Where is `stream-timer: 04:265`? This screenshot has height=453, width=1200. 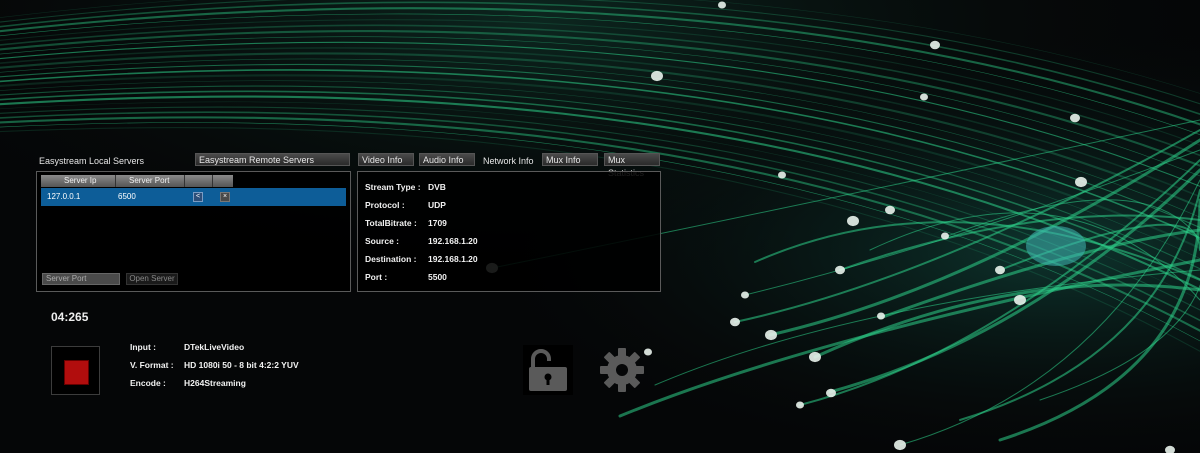 stream-timer: 04:265 is located at coordinates (70, 317).